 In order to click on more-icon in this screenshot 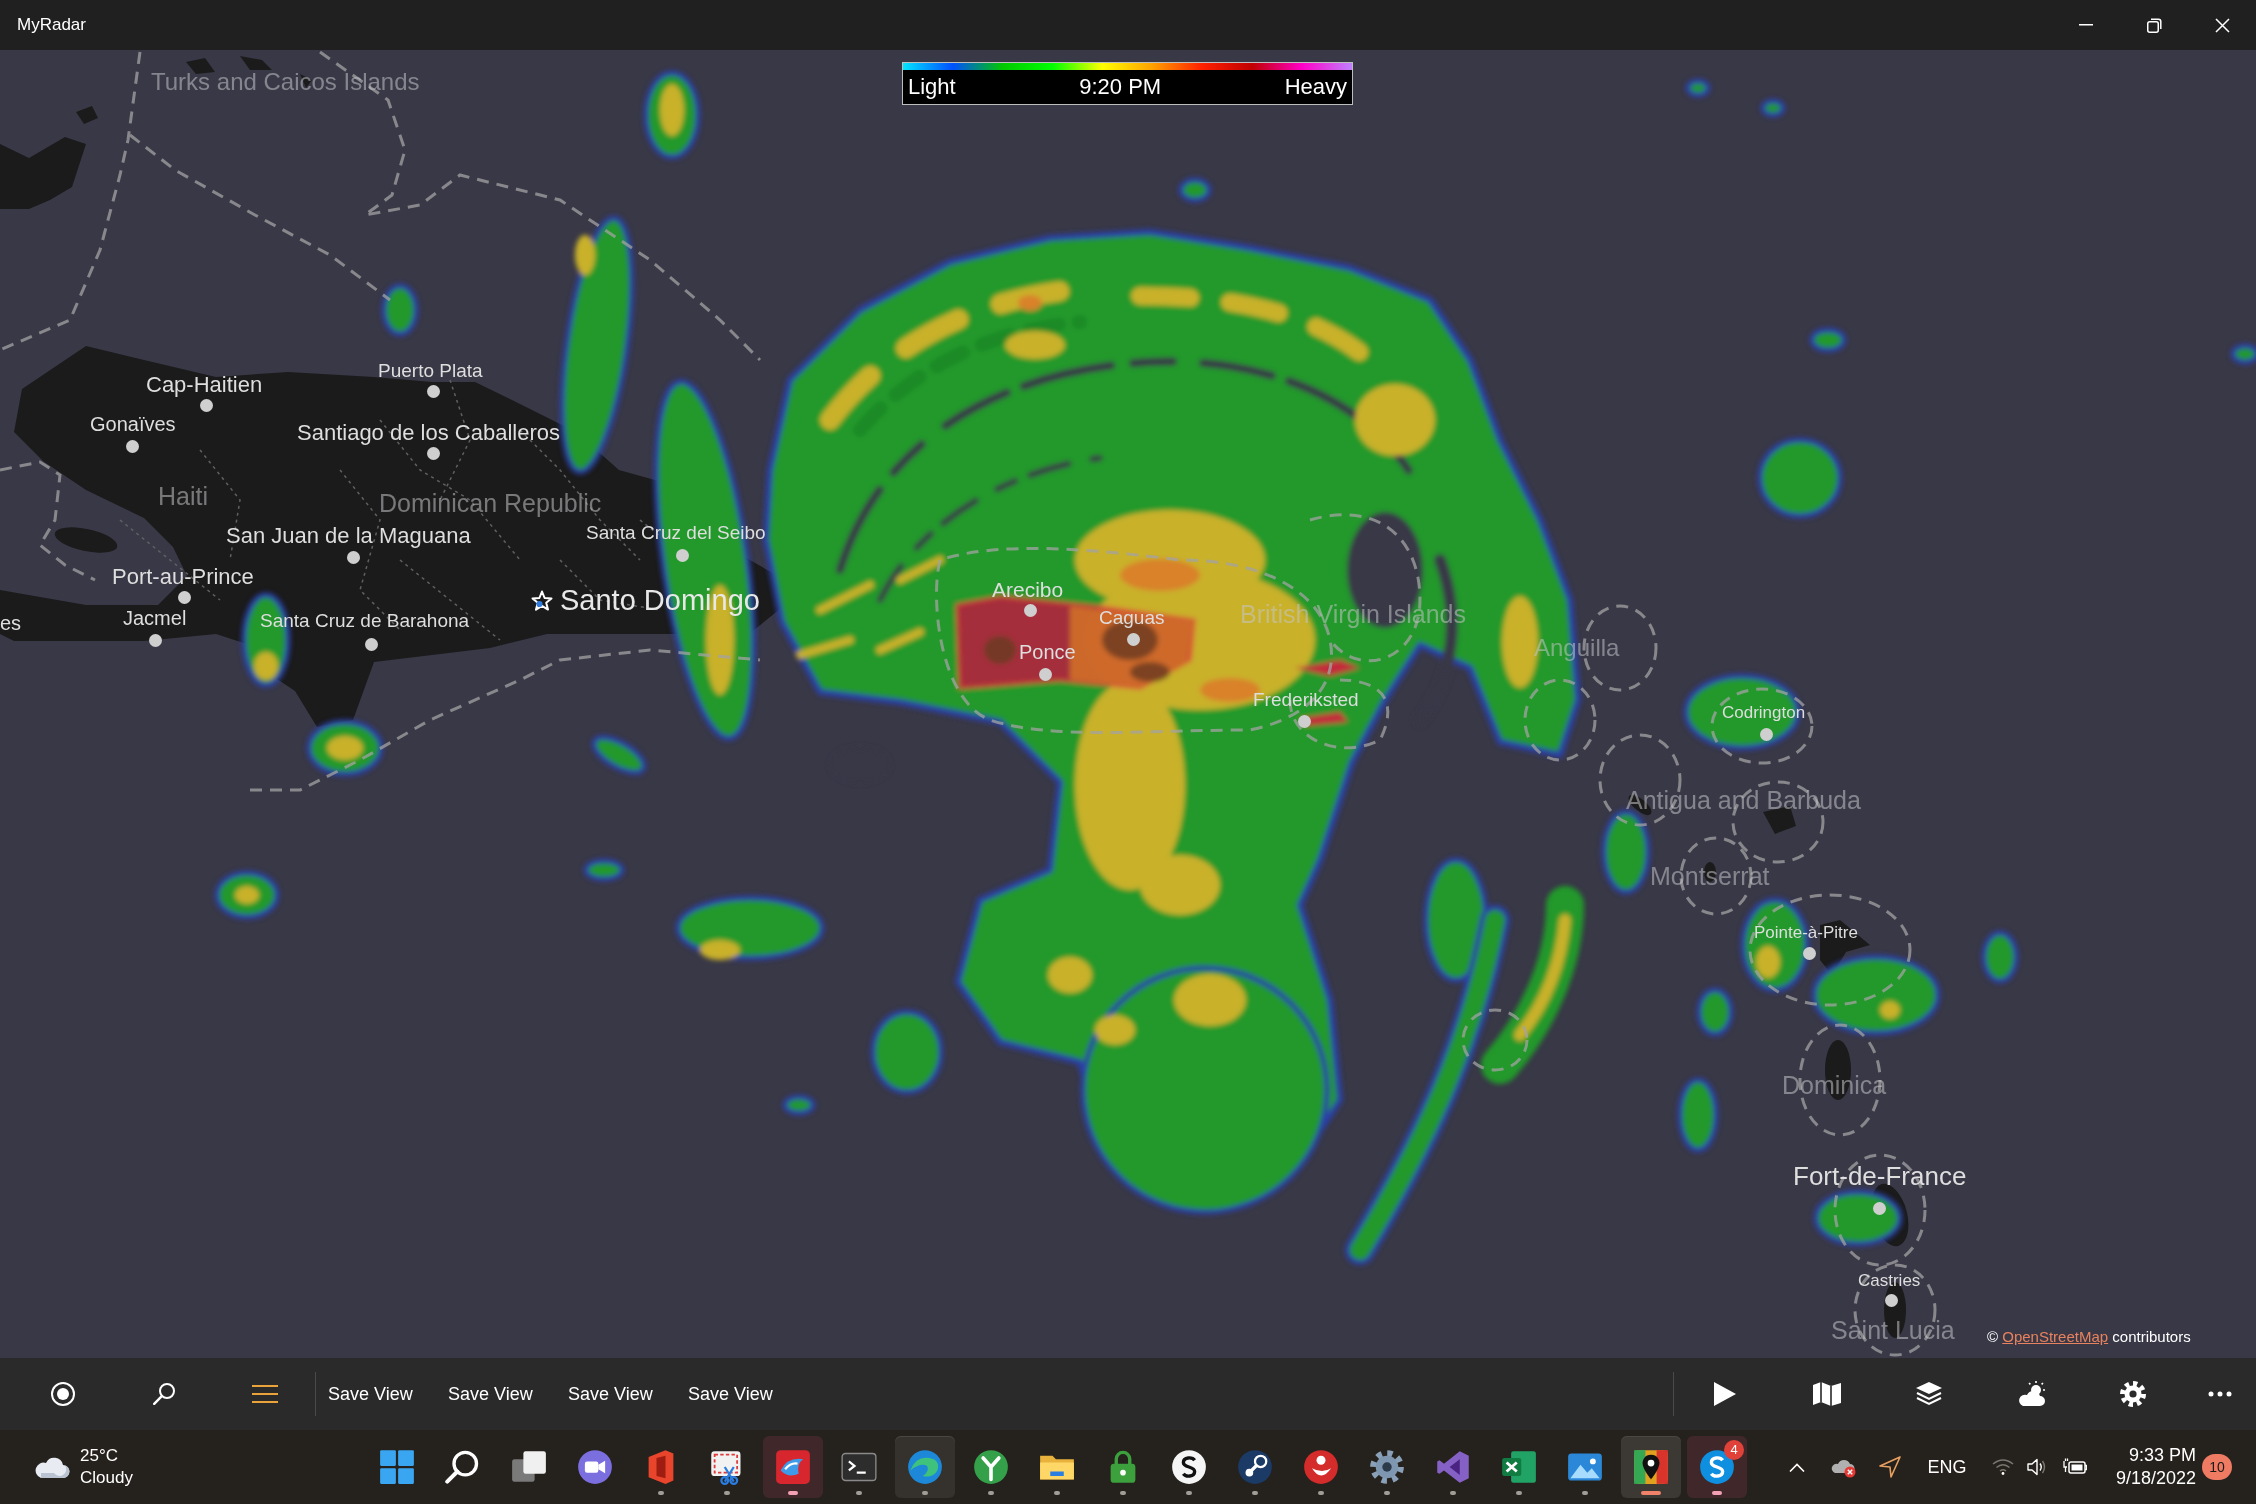, I will do `click(2220, 1394)`.